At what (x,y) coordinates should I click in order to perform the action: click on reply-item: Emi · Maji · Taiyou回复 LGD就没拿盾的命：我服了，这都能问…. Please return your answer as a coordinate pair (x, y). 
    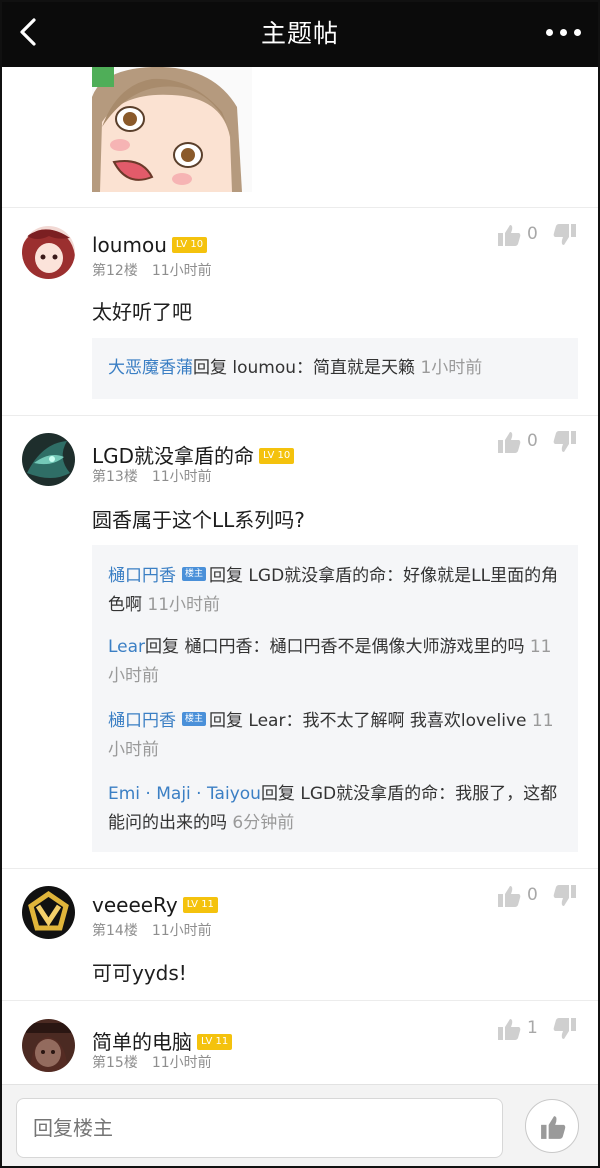
    Looking at the image, I should click on (337, 809).